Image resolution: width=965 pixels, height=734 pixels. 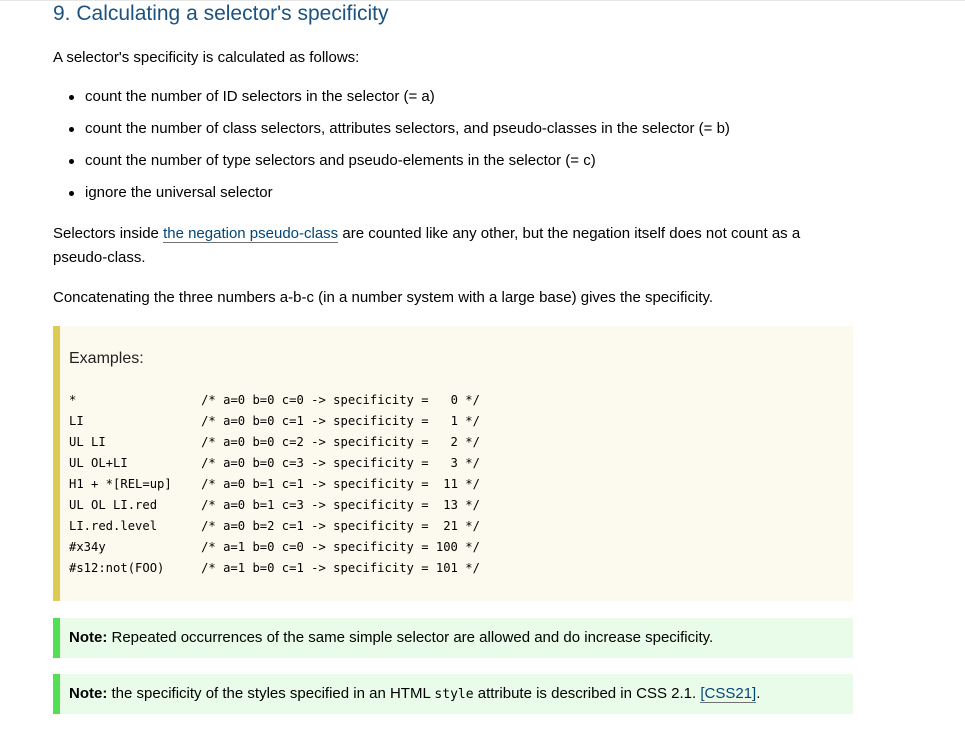 I want to click on example-comment: /* a=0 b=0 c=1 -> specificity = 1 */, so click(x=340, y=421).